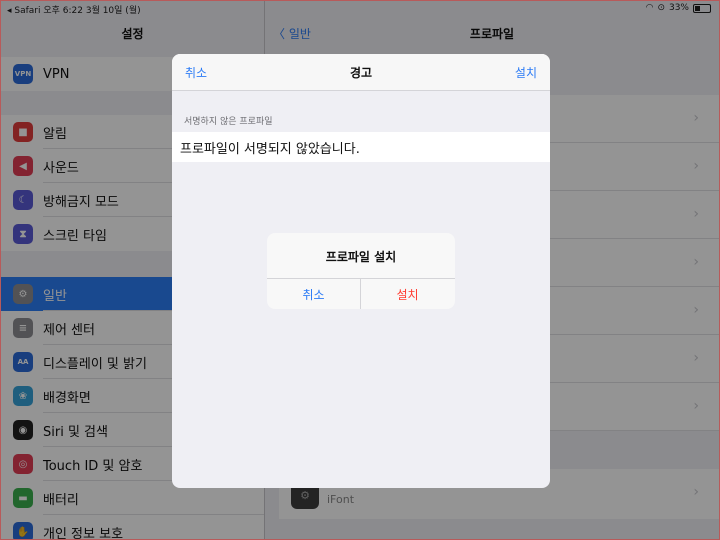 The height and width of the screenshot is (540, 720). Describe the element at coordinates (649, 8) in the screenshot. I see `wifi-icon: ◠` at that location.